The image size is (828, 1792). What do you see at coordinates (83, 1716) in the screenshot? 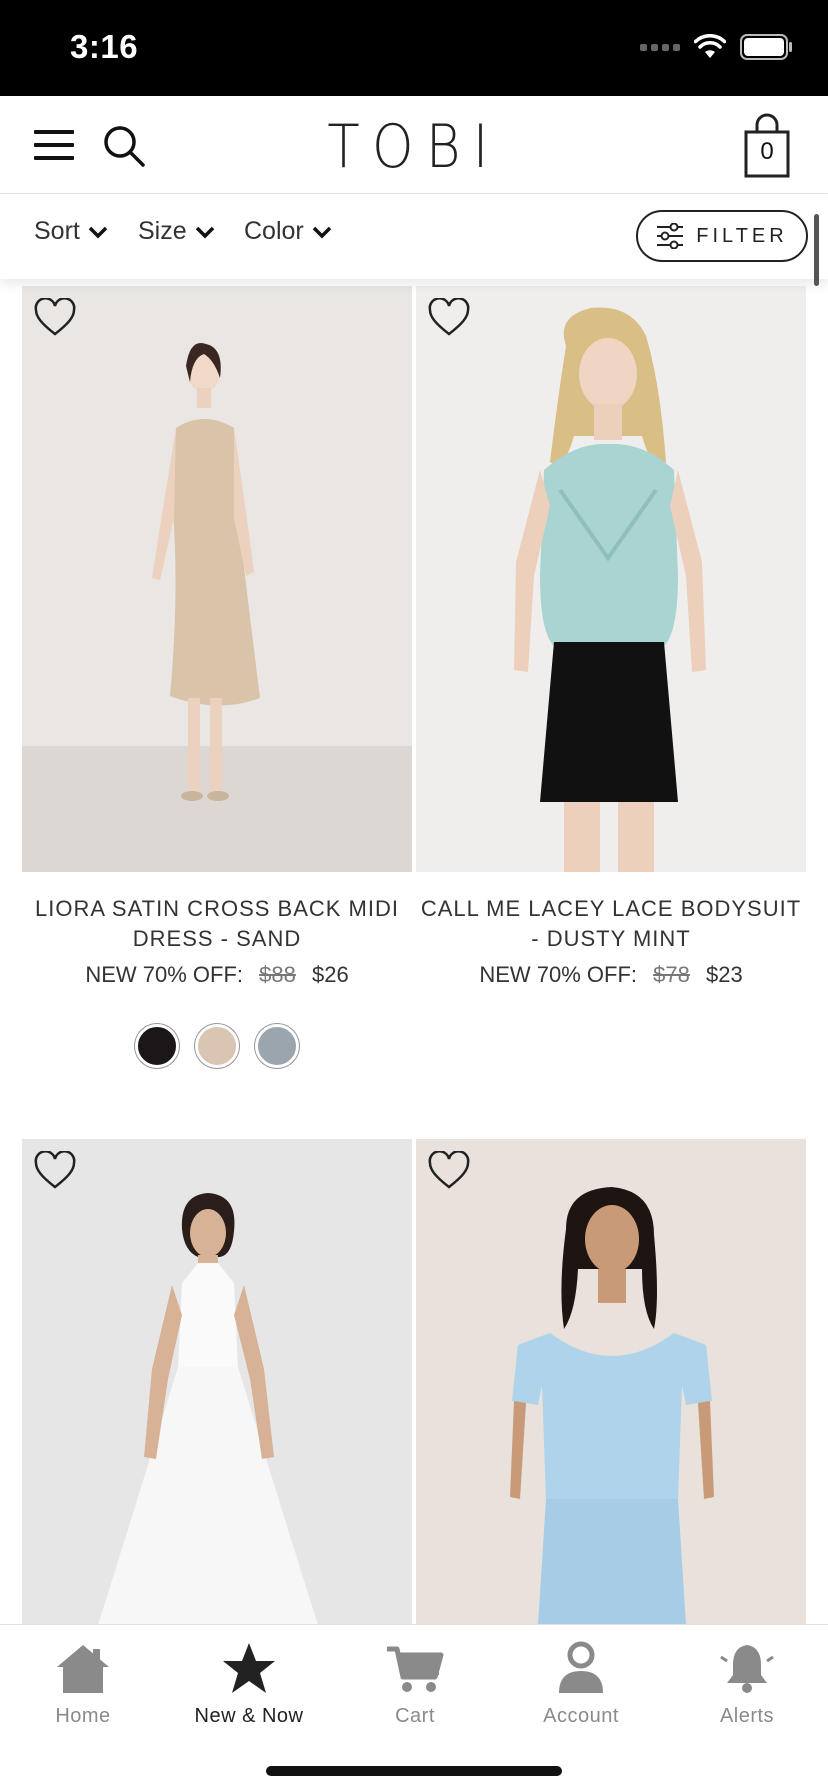
I see `tab-label: Home` at bounding box center [83, 1716].